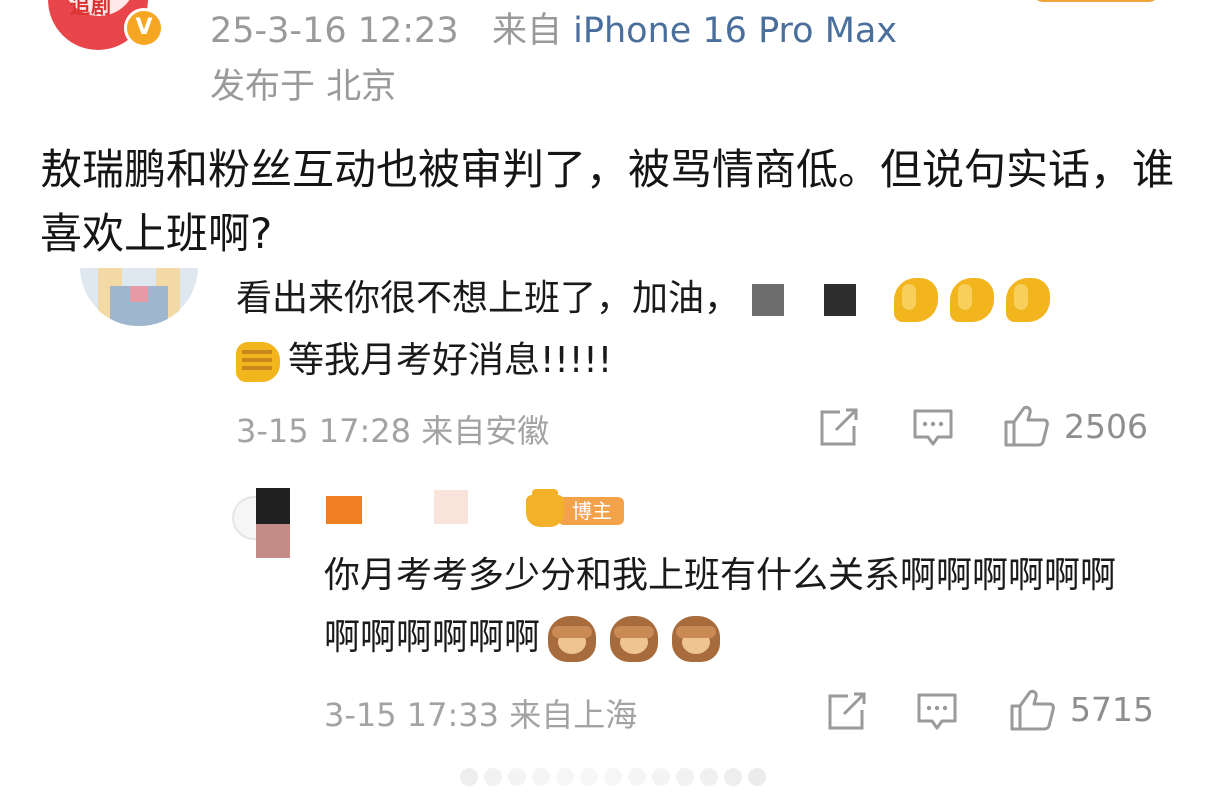 This screenshot has height=803, width=1224. Describe the element at coordinates (701, 330) in the screenshot. I see `comment-text: 看出来你很不想上班了，加油， 等我月考好消息!!!!!` at that location.